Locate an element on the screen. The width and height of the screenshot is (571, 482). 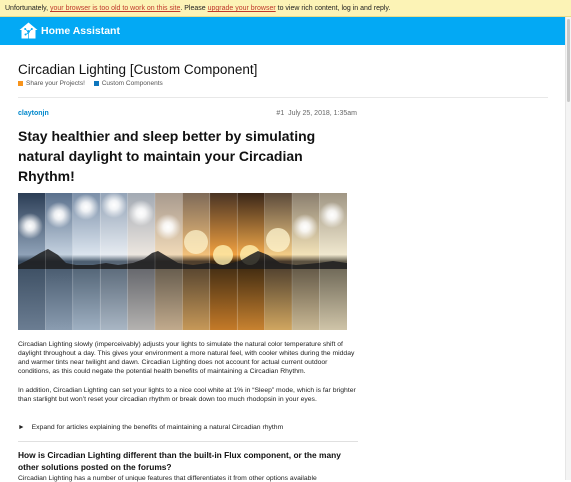
category-share-your-projects: Share your Projects! is located at coordinates (51, 83).